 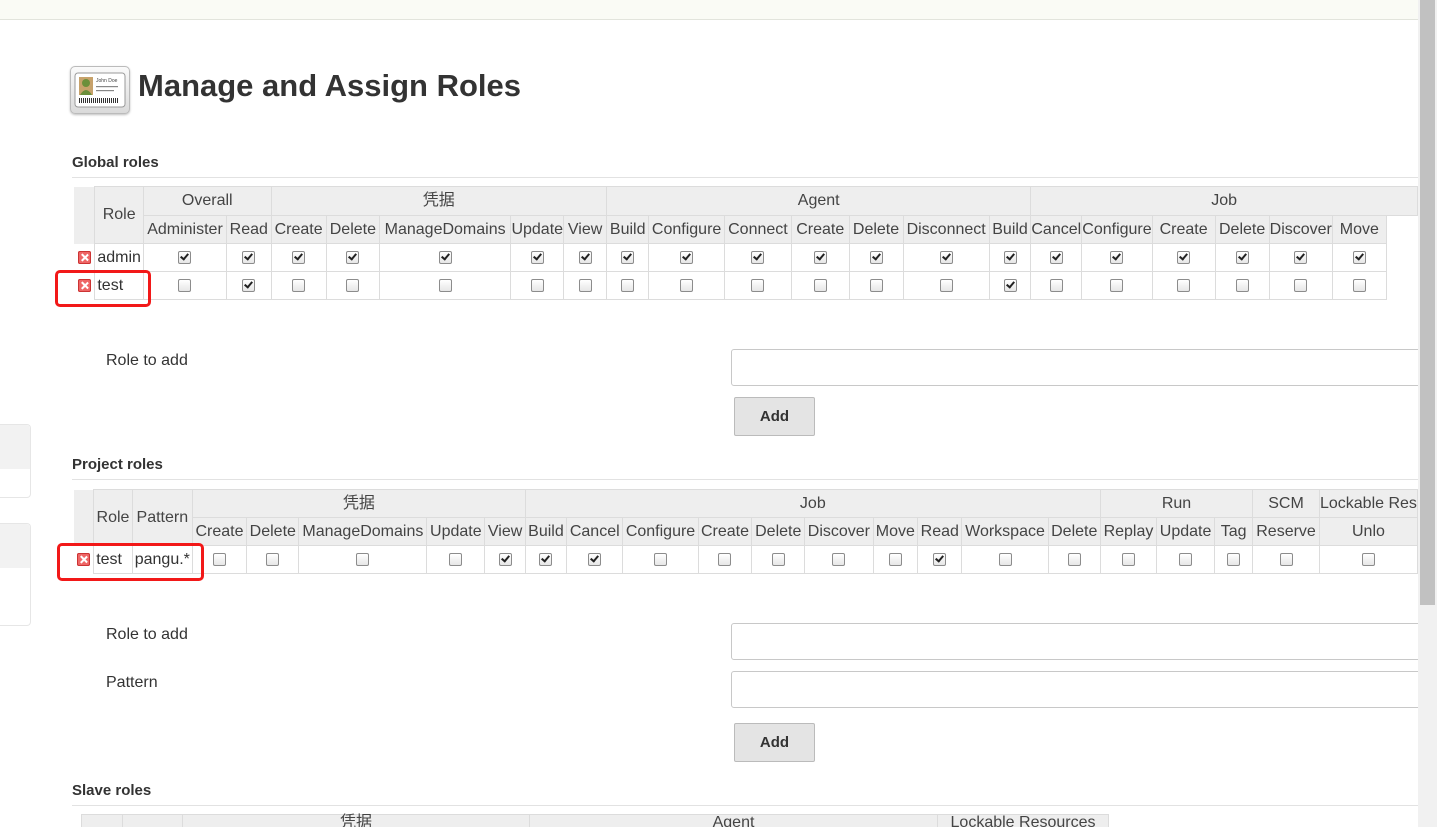 I want to click on project-permission-header: Cancel, so click(x=595, y=531).